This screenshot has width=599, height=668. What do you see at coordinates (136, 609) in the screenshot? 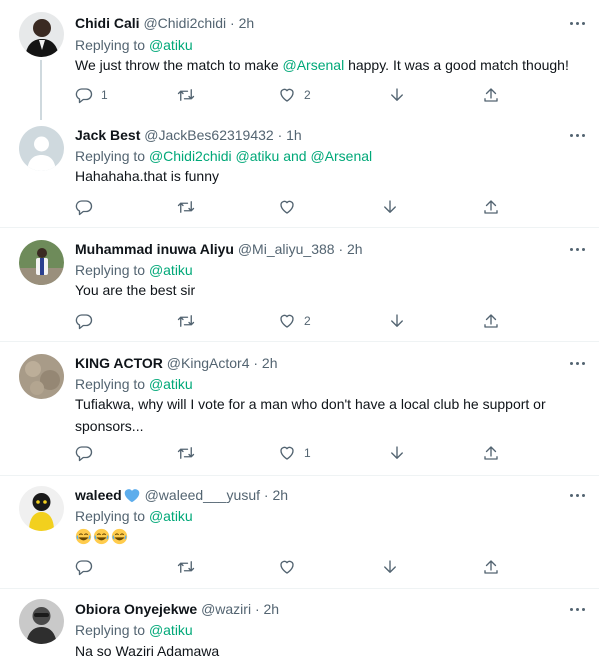
I see `display-name: Obiora Onyejekwe` at bounding box center [136, 609].